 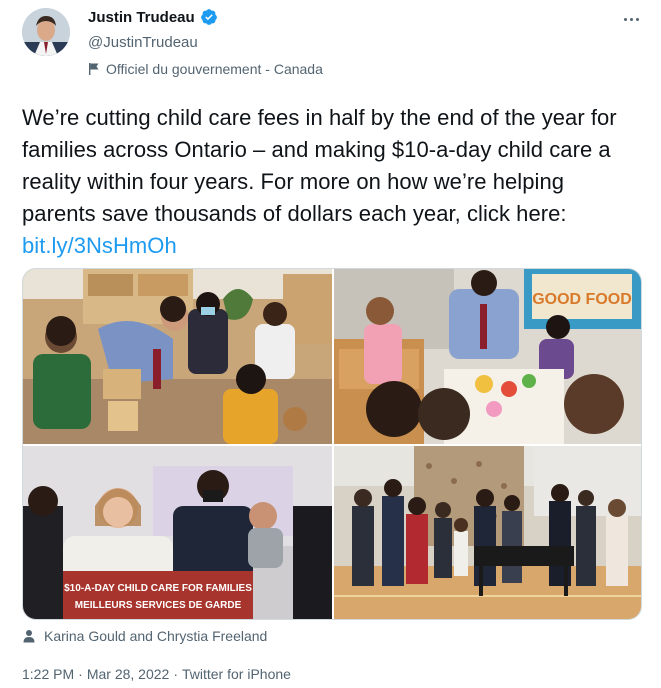 What do you see at coordinates (214, 69) in the screenshot?
I see `government-label-text: Officiel du gouvernement - Canada` at bounding box center [214, 69].